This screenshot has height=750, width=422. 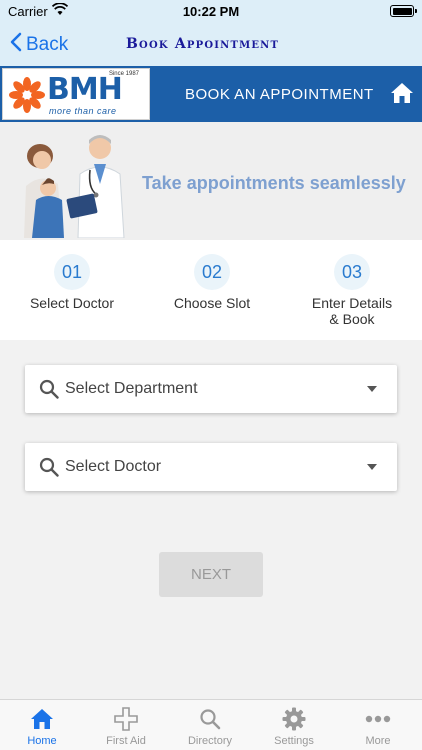 What do you see at coordinates (378, 741) in the screenshot?
I see `tab-label: More` at bounding box center [378, 741].